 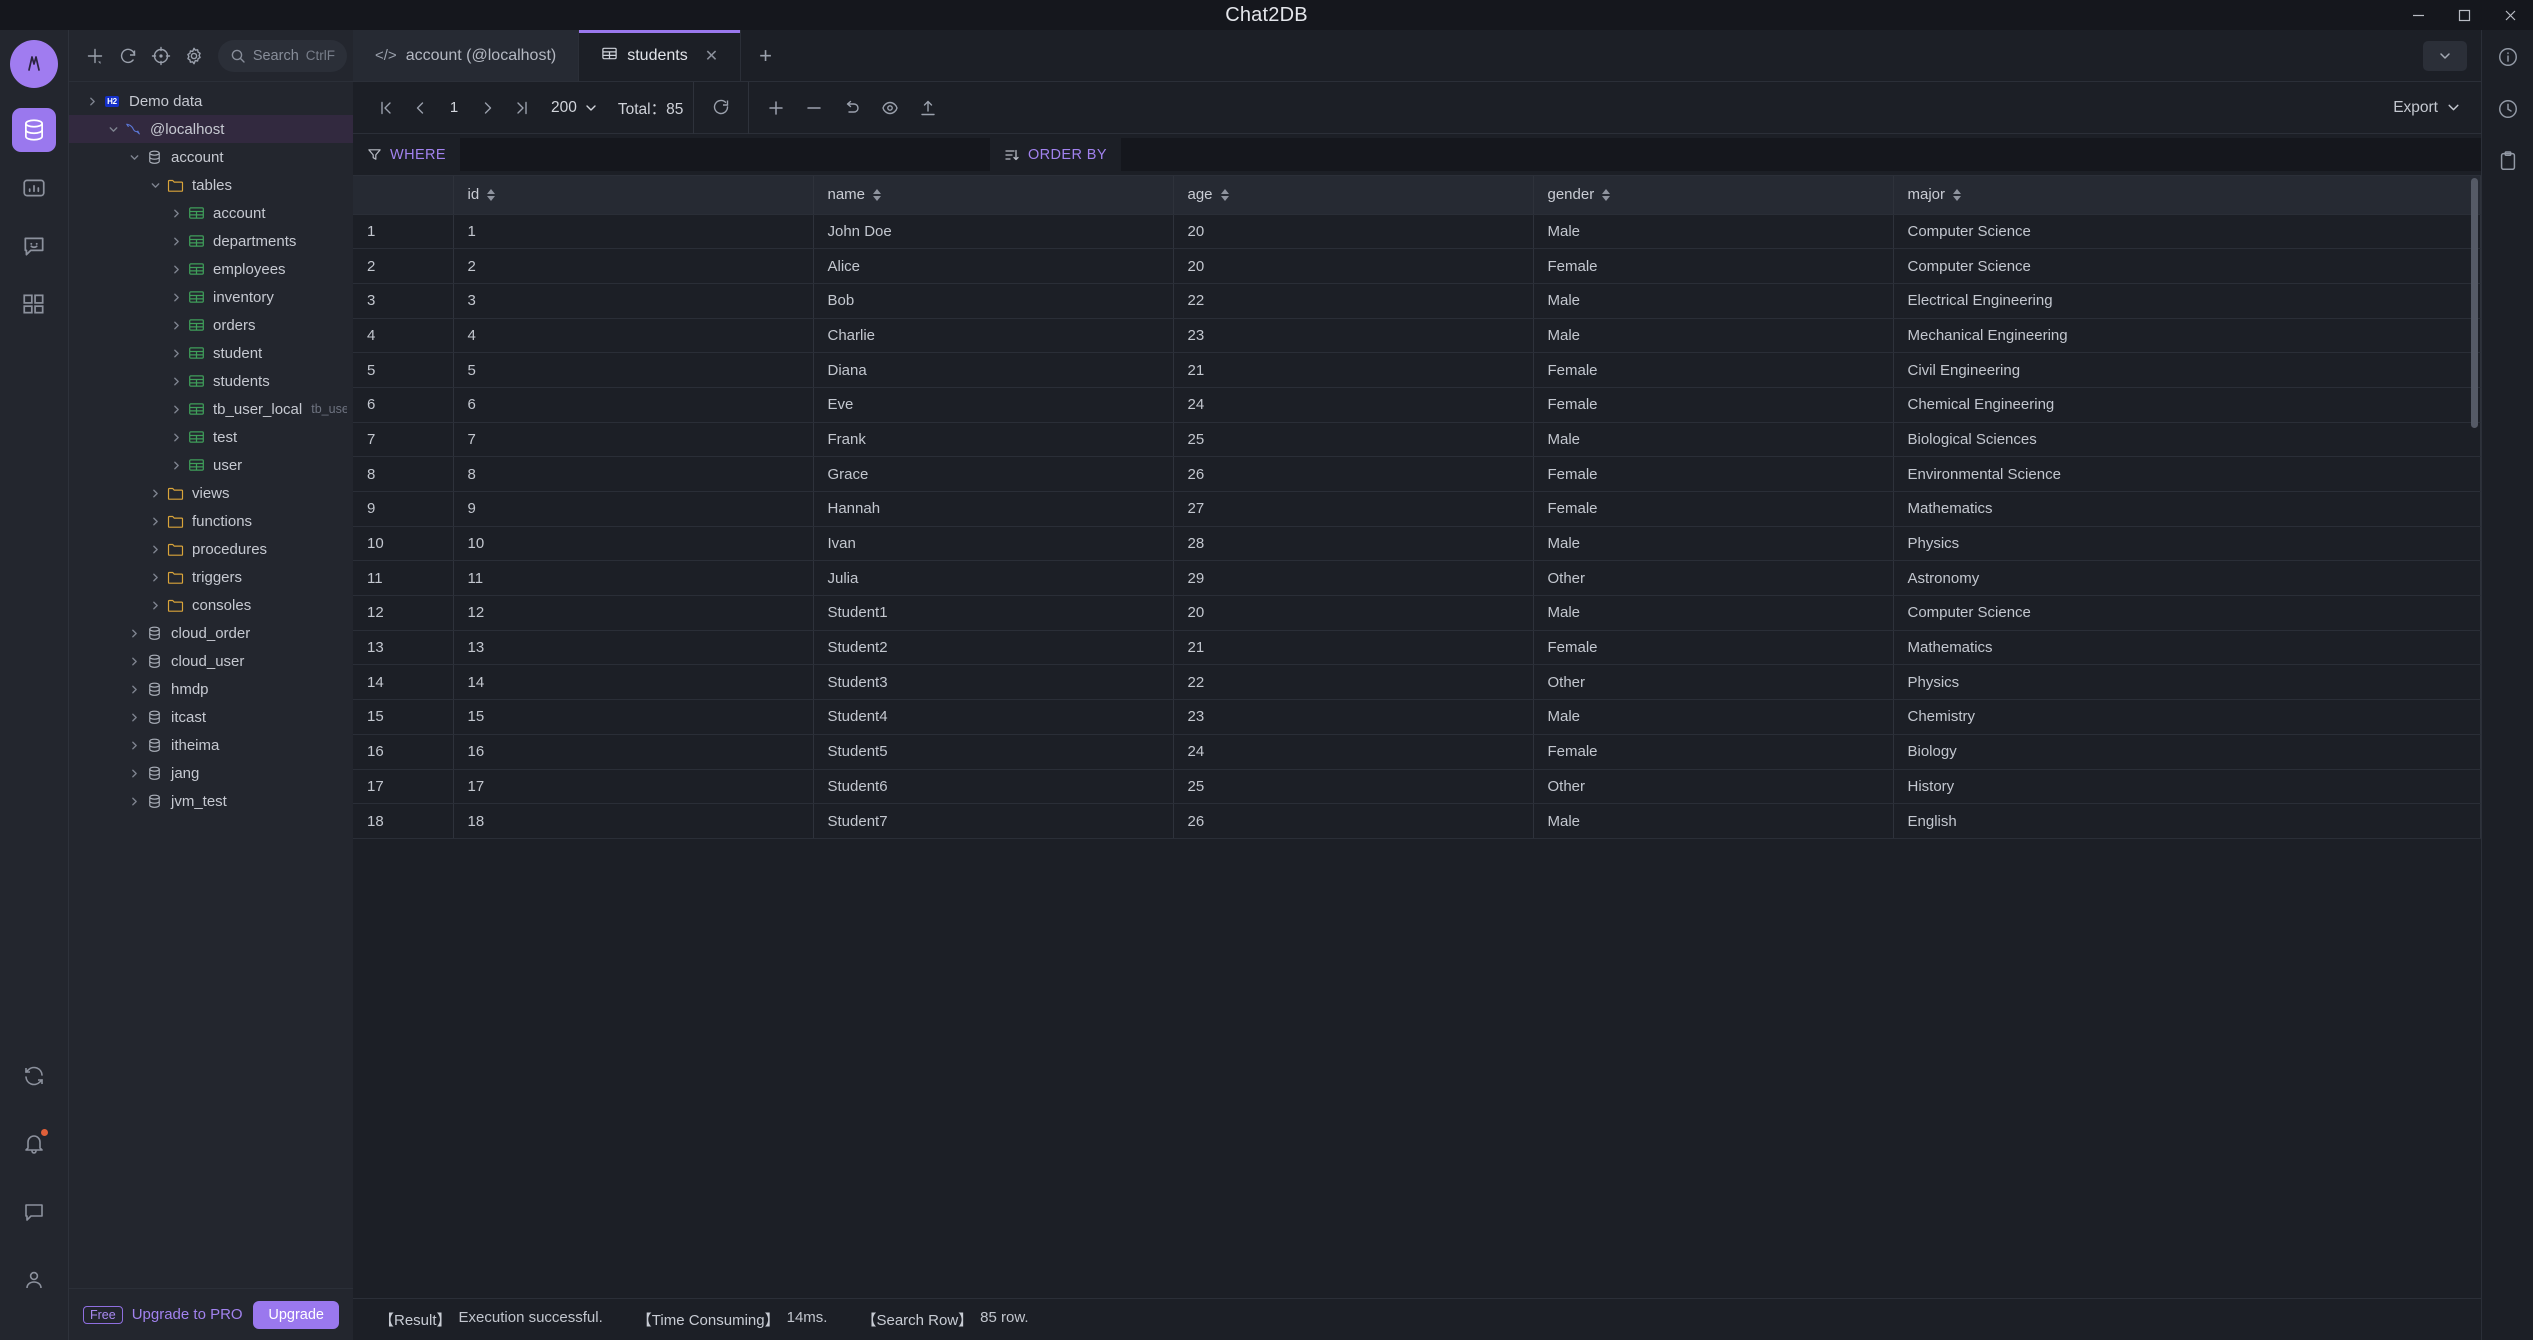 I want to click on search-input: Search CtrlF, so click(x=282, y=55).